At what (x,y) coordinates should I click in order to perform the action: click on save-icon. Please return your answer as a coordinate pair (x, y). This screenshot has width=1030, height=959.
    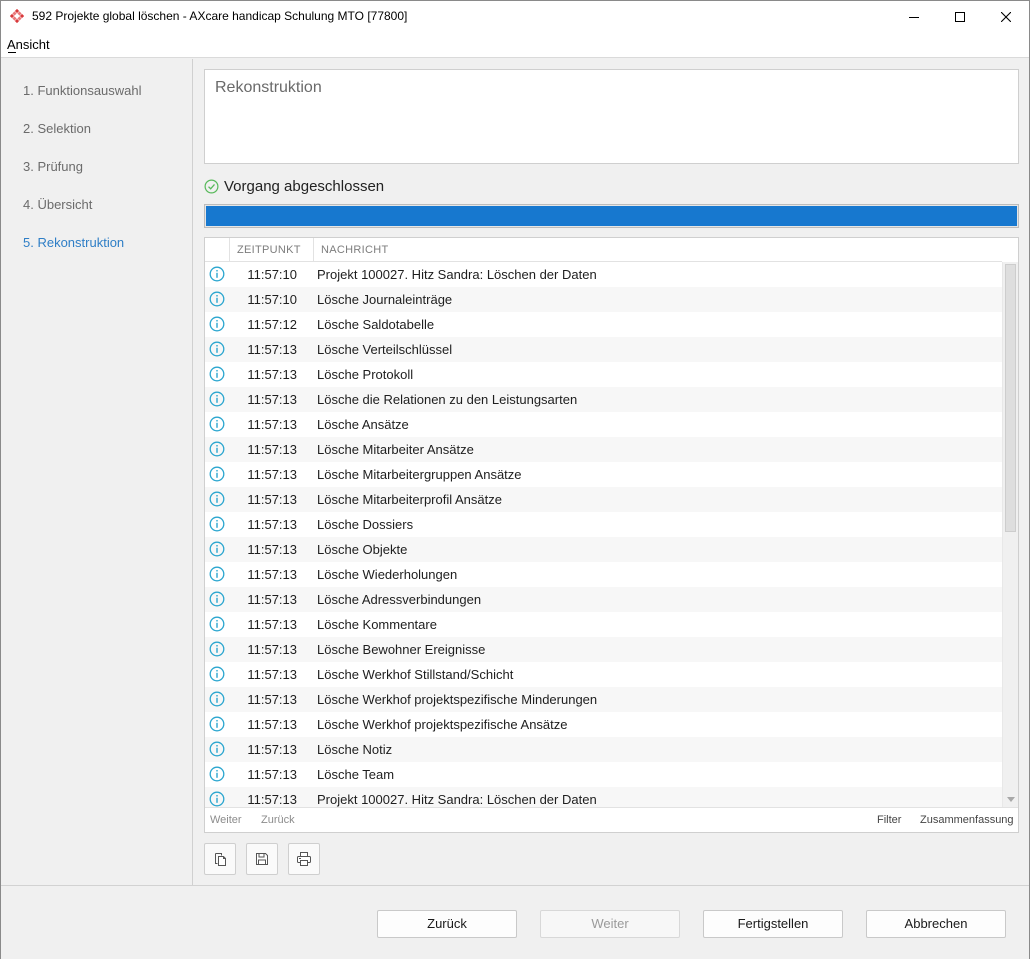
    Looking at the image, I should click on (262, 859).